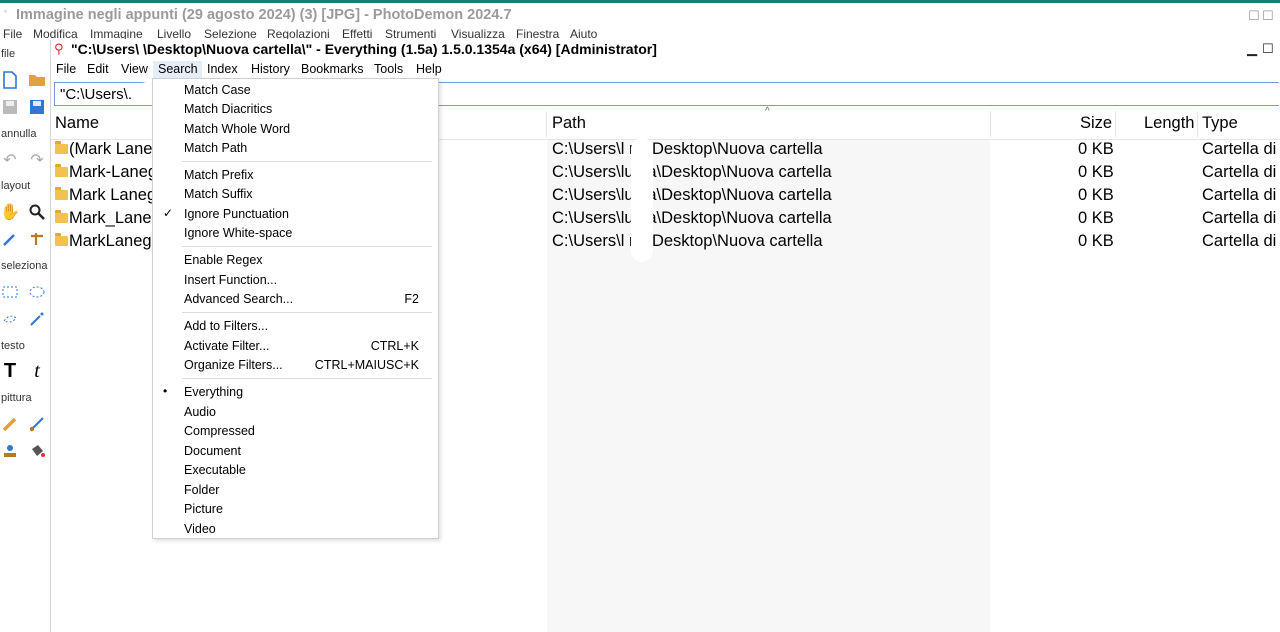  I want to click on toolbox-label-layout: layout, so click(16, 186).